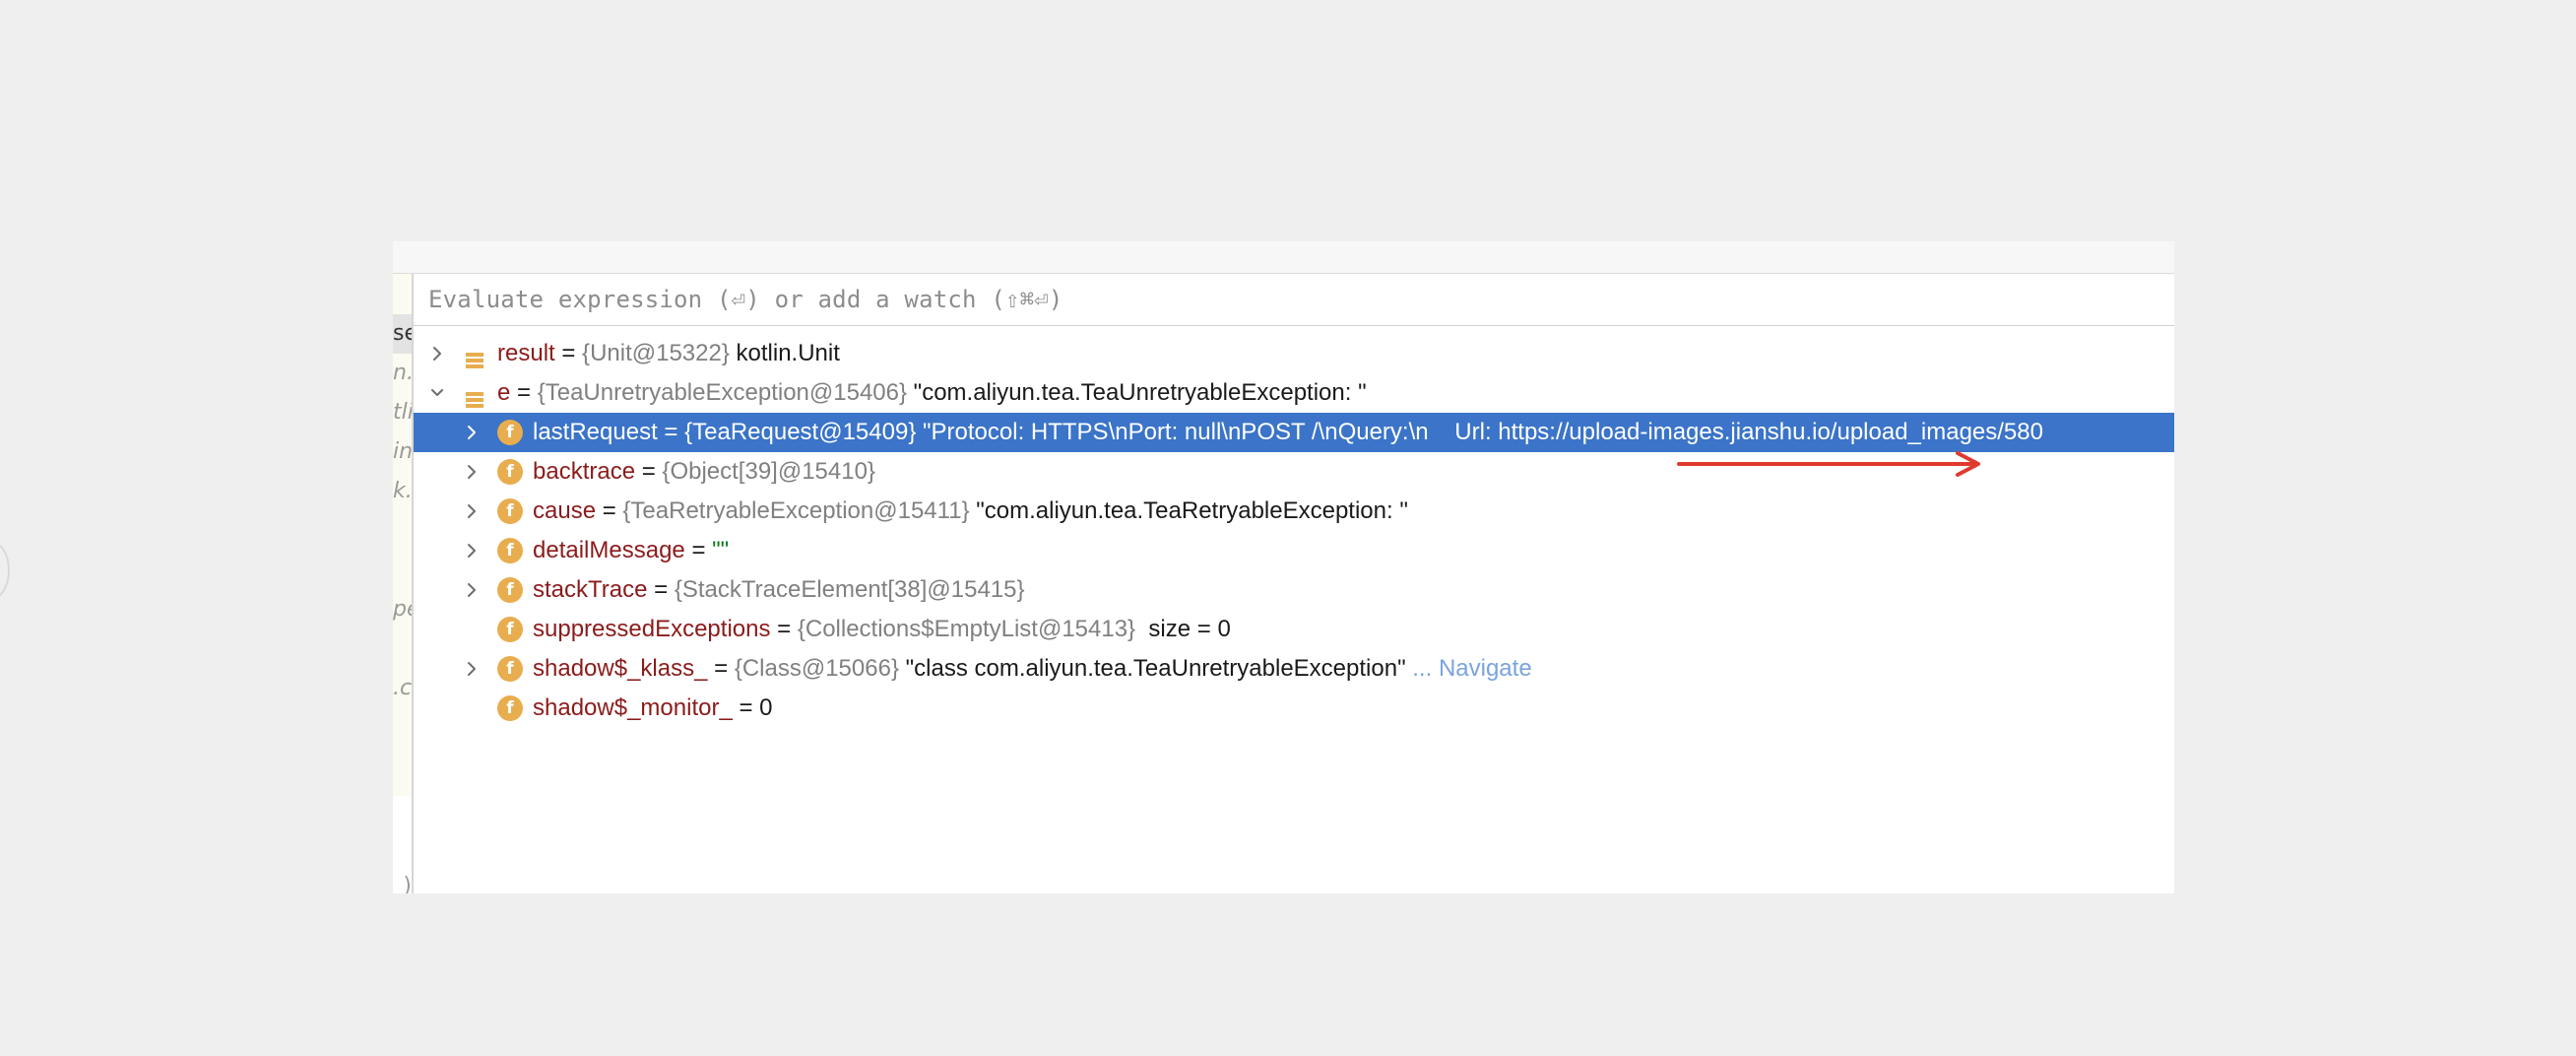 The height and width of the screenshot is (1056, 2576). What do you see at coordinates (656, 353) in the screenshot?
I see `variable-type: {Unit@15322}` at bounding box center [656, 353].